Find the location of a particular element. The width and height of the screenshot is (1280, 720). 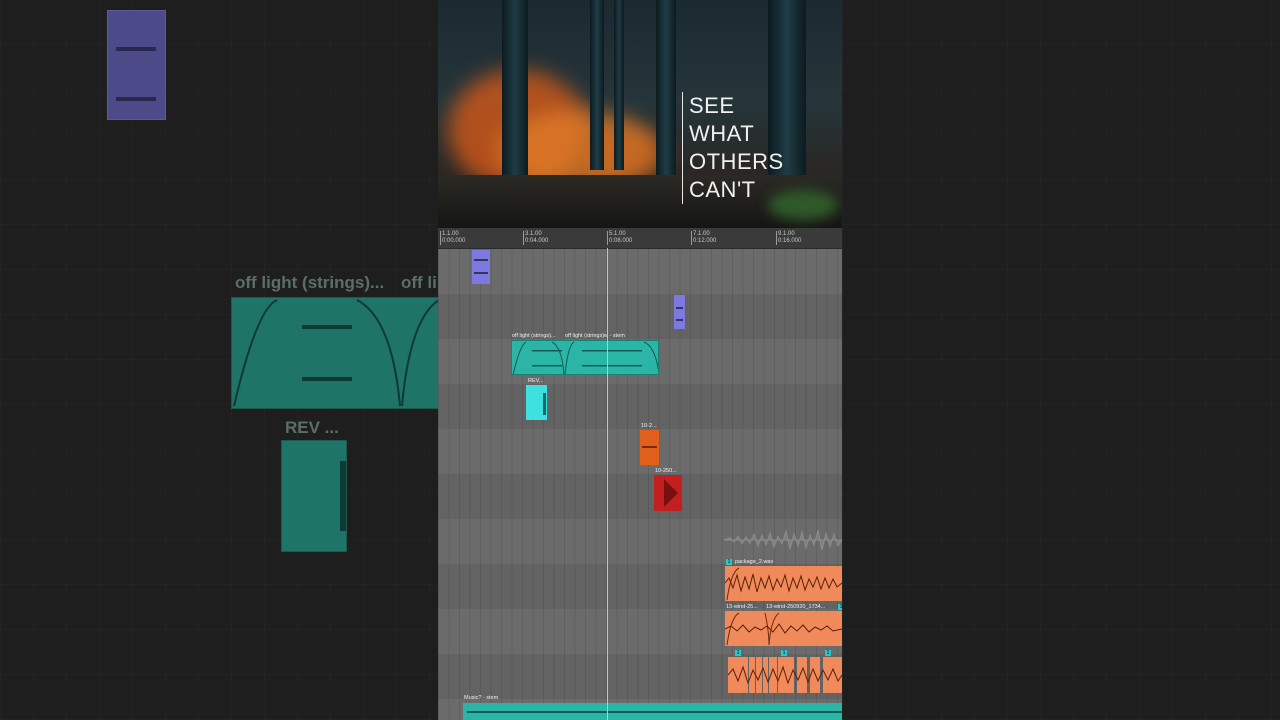

tagline-line: CAN'T is located at coordinates (722, 189).